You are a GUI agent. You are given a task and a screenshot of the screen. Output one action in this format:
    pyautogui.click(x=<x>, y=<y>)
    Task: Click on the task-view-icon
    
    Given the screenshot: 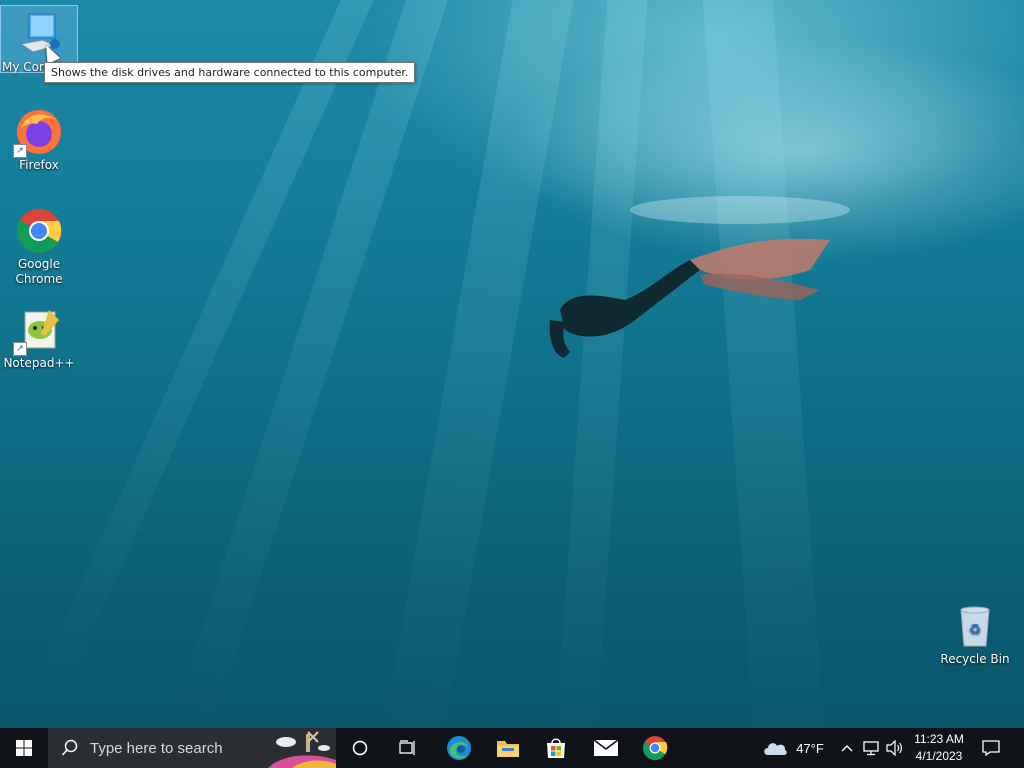 What is the action you would take?
    pyautogui.click(x=407, y=747)
    